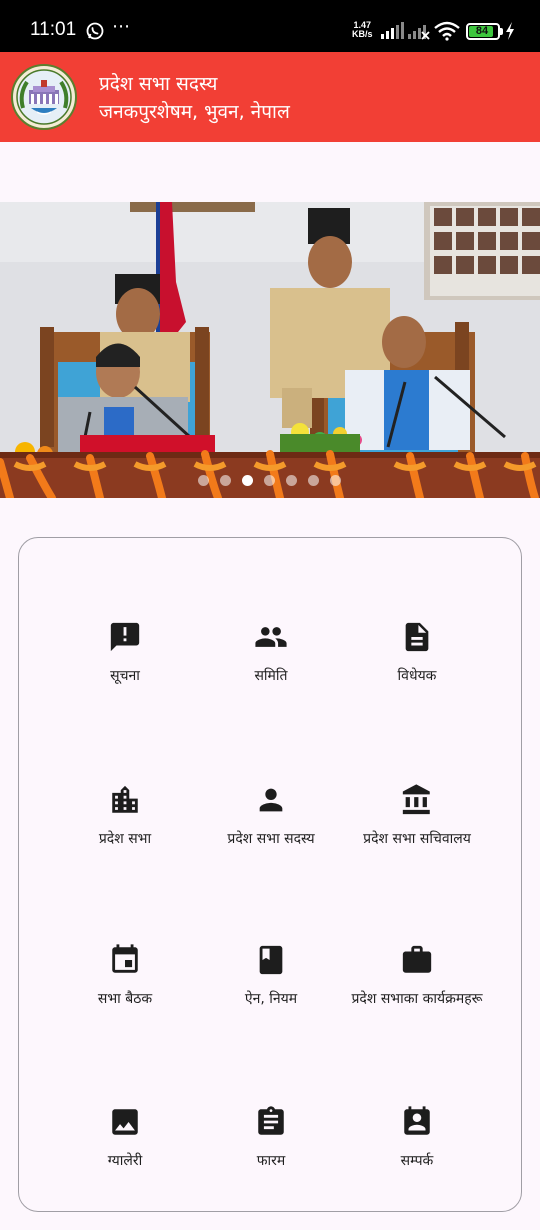  I want to click on image-icon, so click(125, 1122).